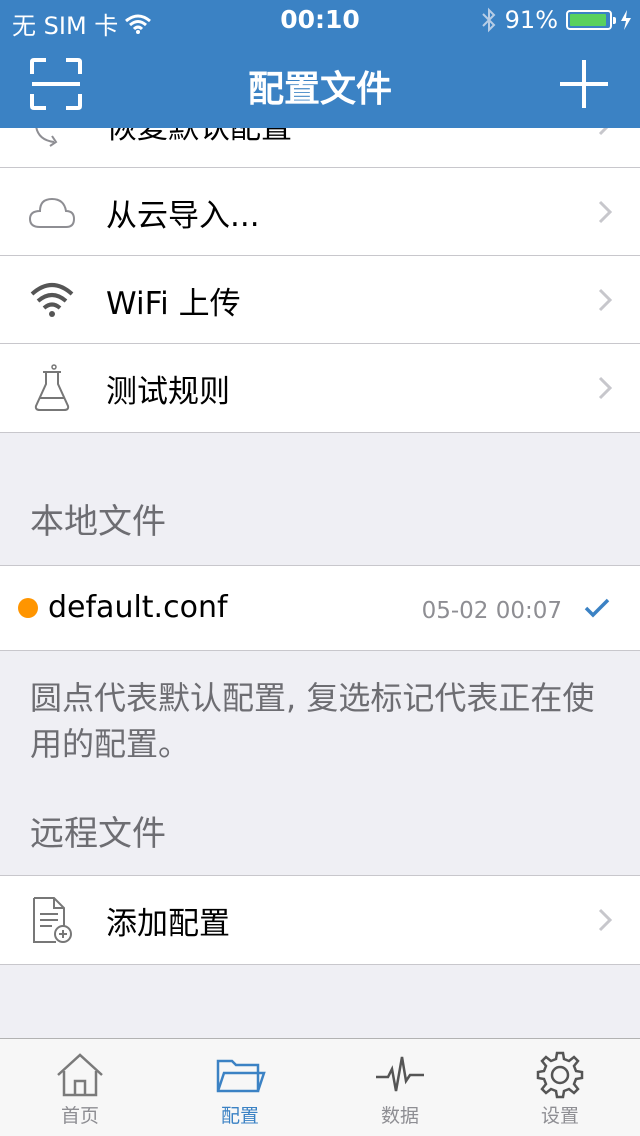 The width and height of the screenshot is (640, 1136). Describe the element at coordinates (320, 388) in the screenshot. I see `menu-item-test-rules: 测试规则` at that location.